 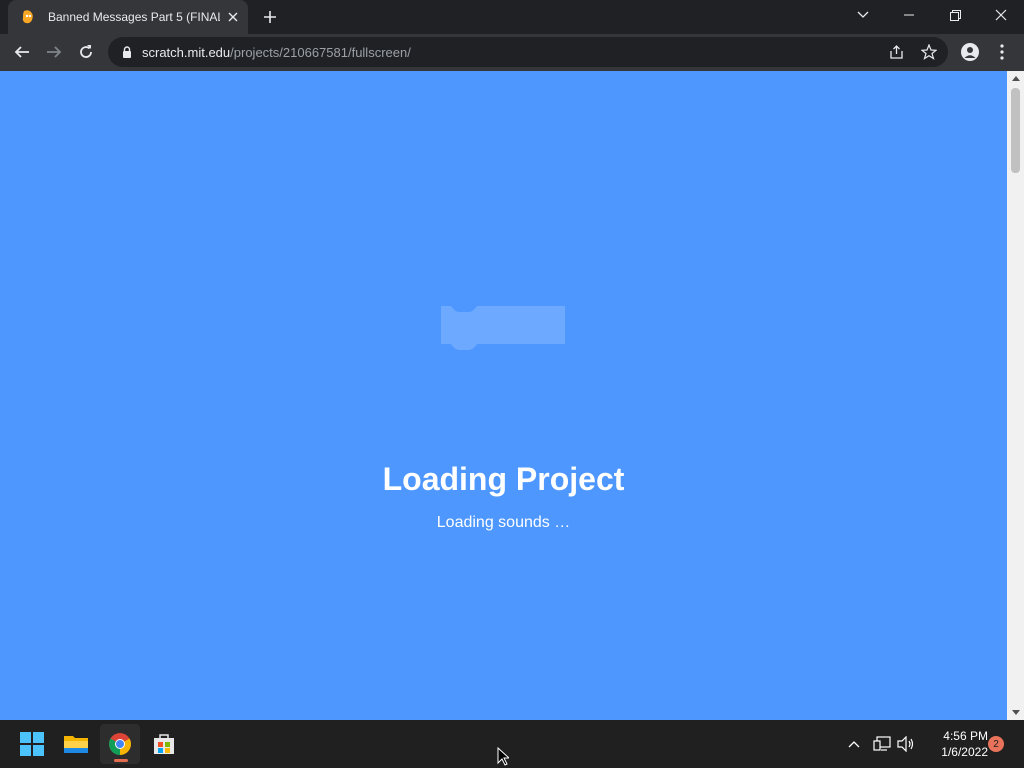 I want to click on windows-start-icon, so click(x=32, y=744).